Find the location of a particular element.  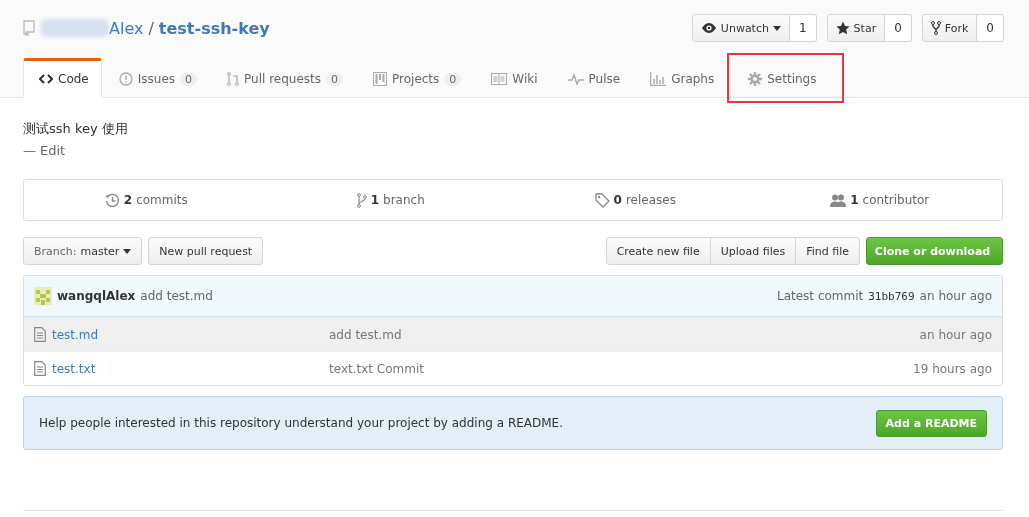

project-board-icon is located at coordinates (380, 79).